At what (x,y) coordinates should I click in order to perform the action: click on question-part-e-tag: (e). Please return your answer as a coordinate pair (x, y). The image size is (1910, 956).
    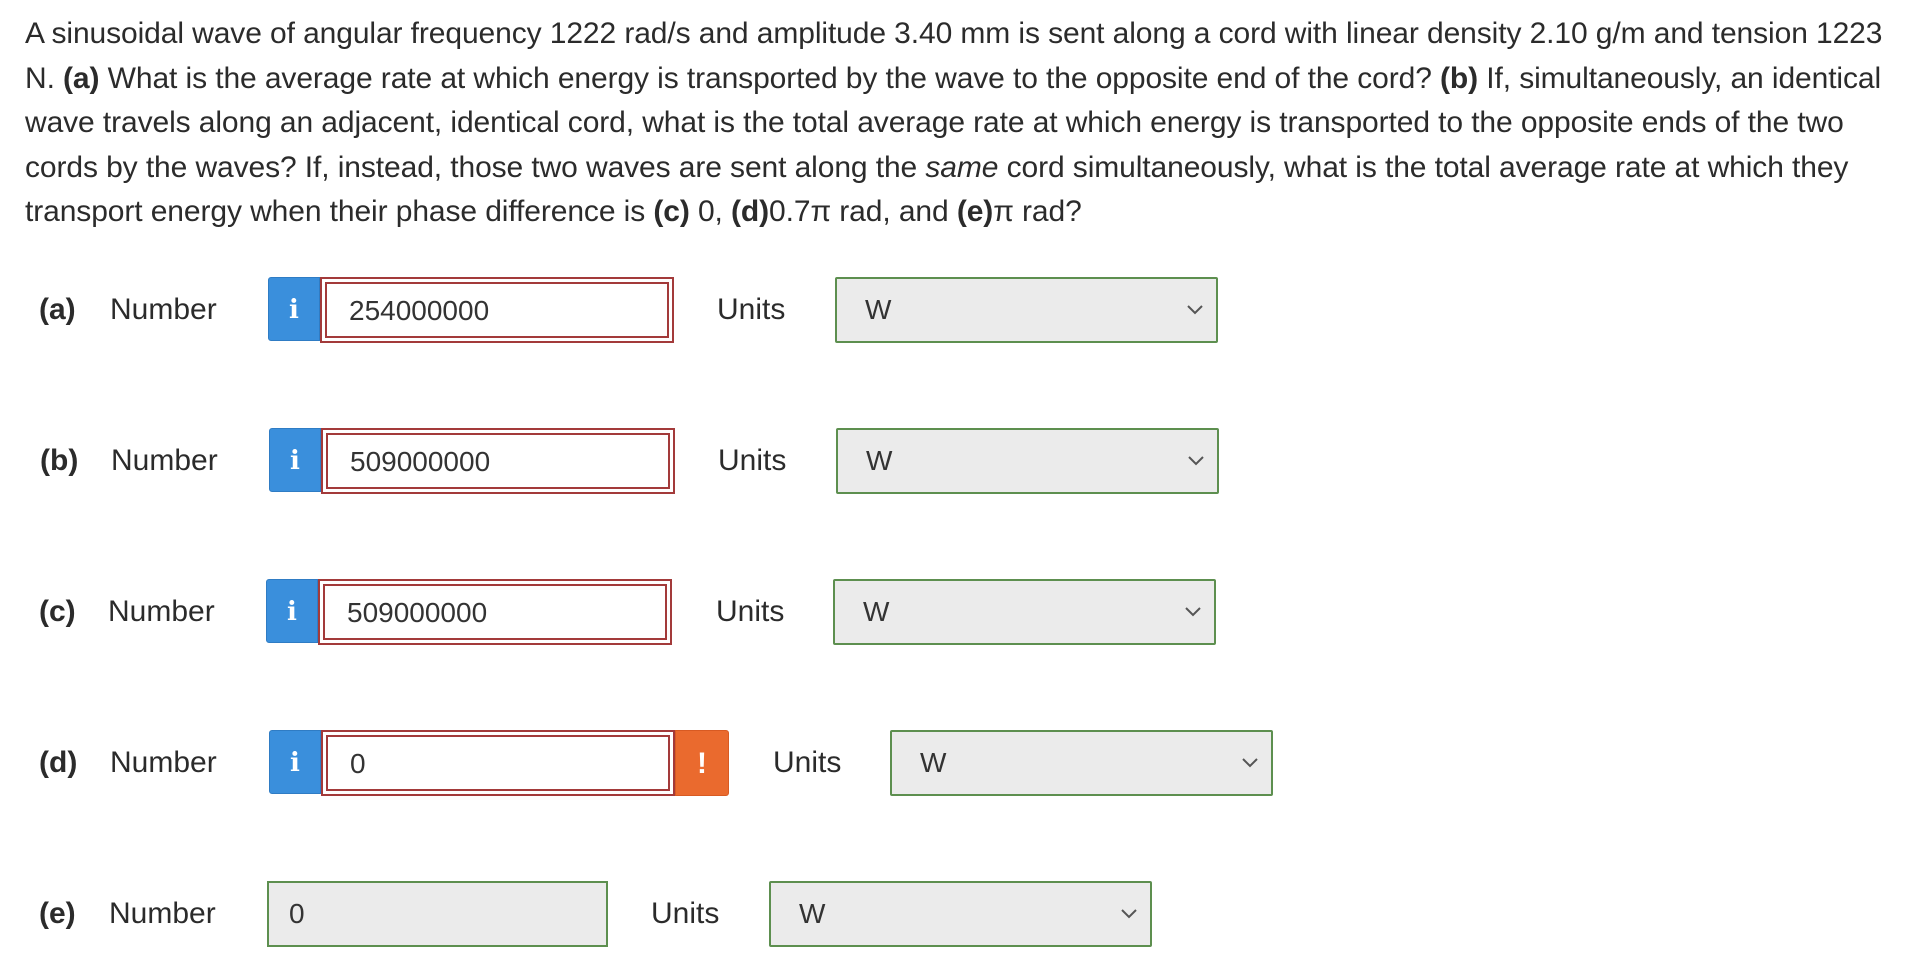
    Looking at the image, I should click on (975, 211).